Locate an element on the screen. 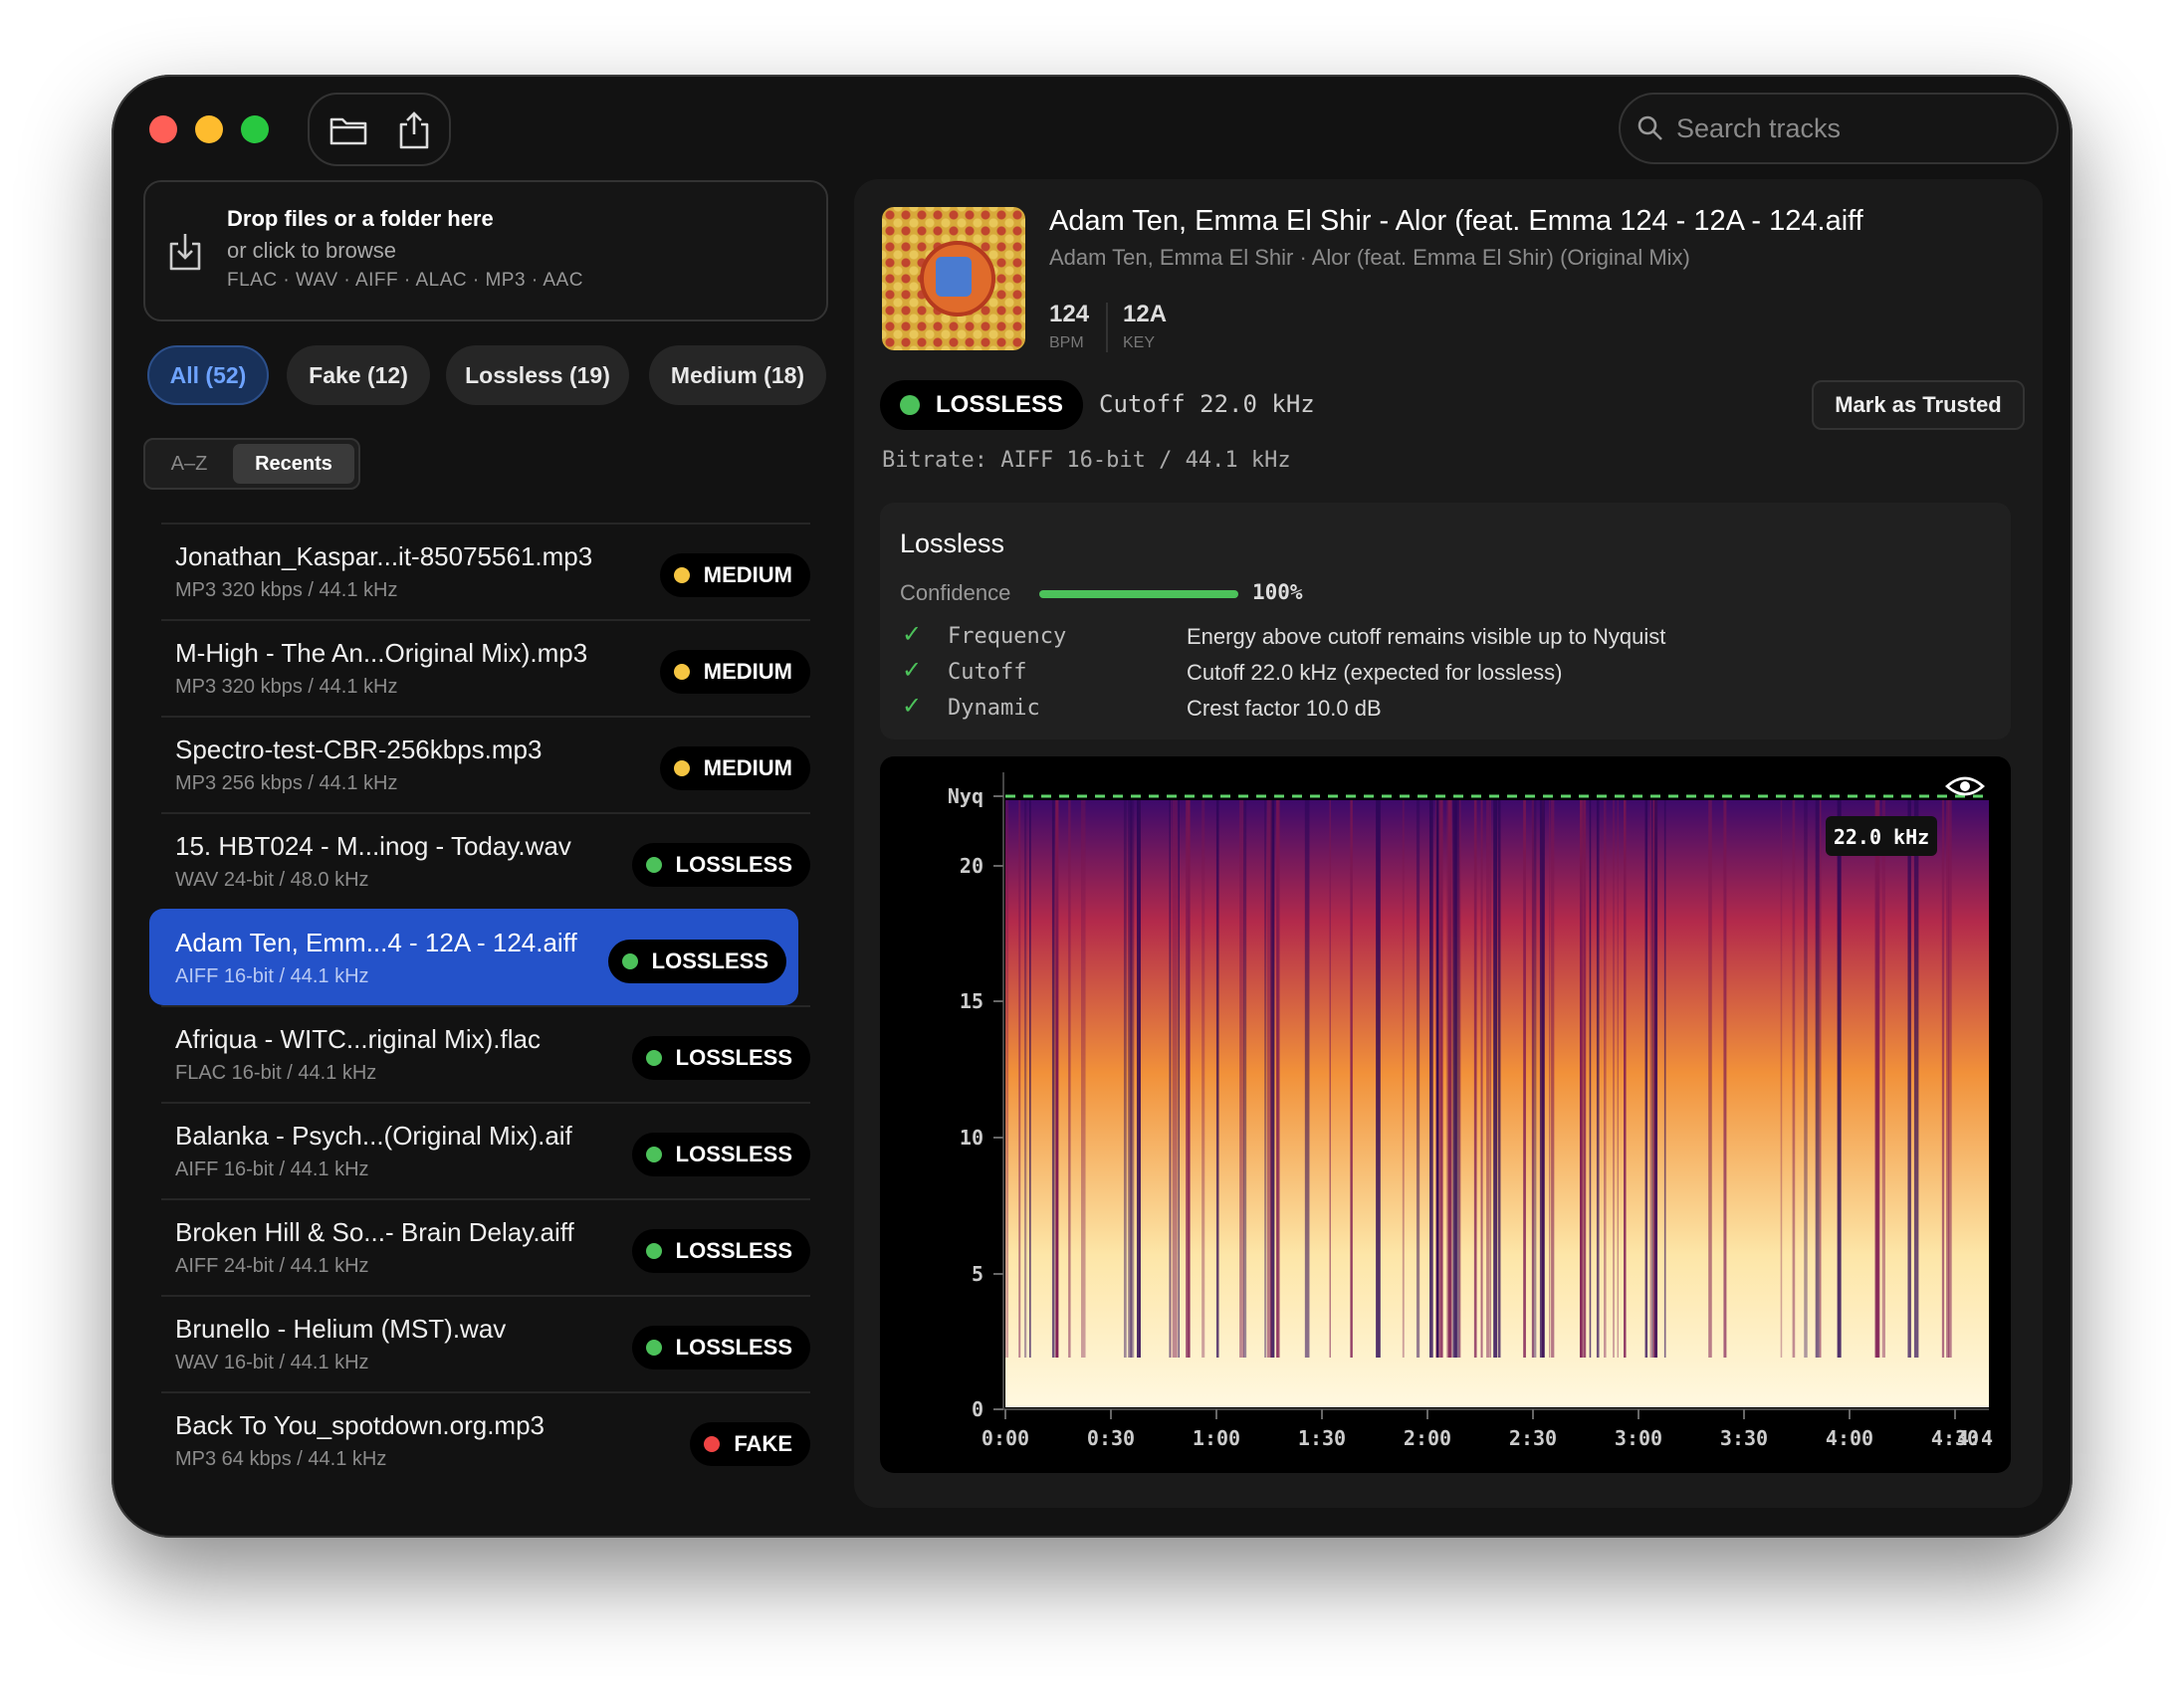  status-badge: LOSSLESS is located at coordinates (981, 405).